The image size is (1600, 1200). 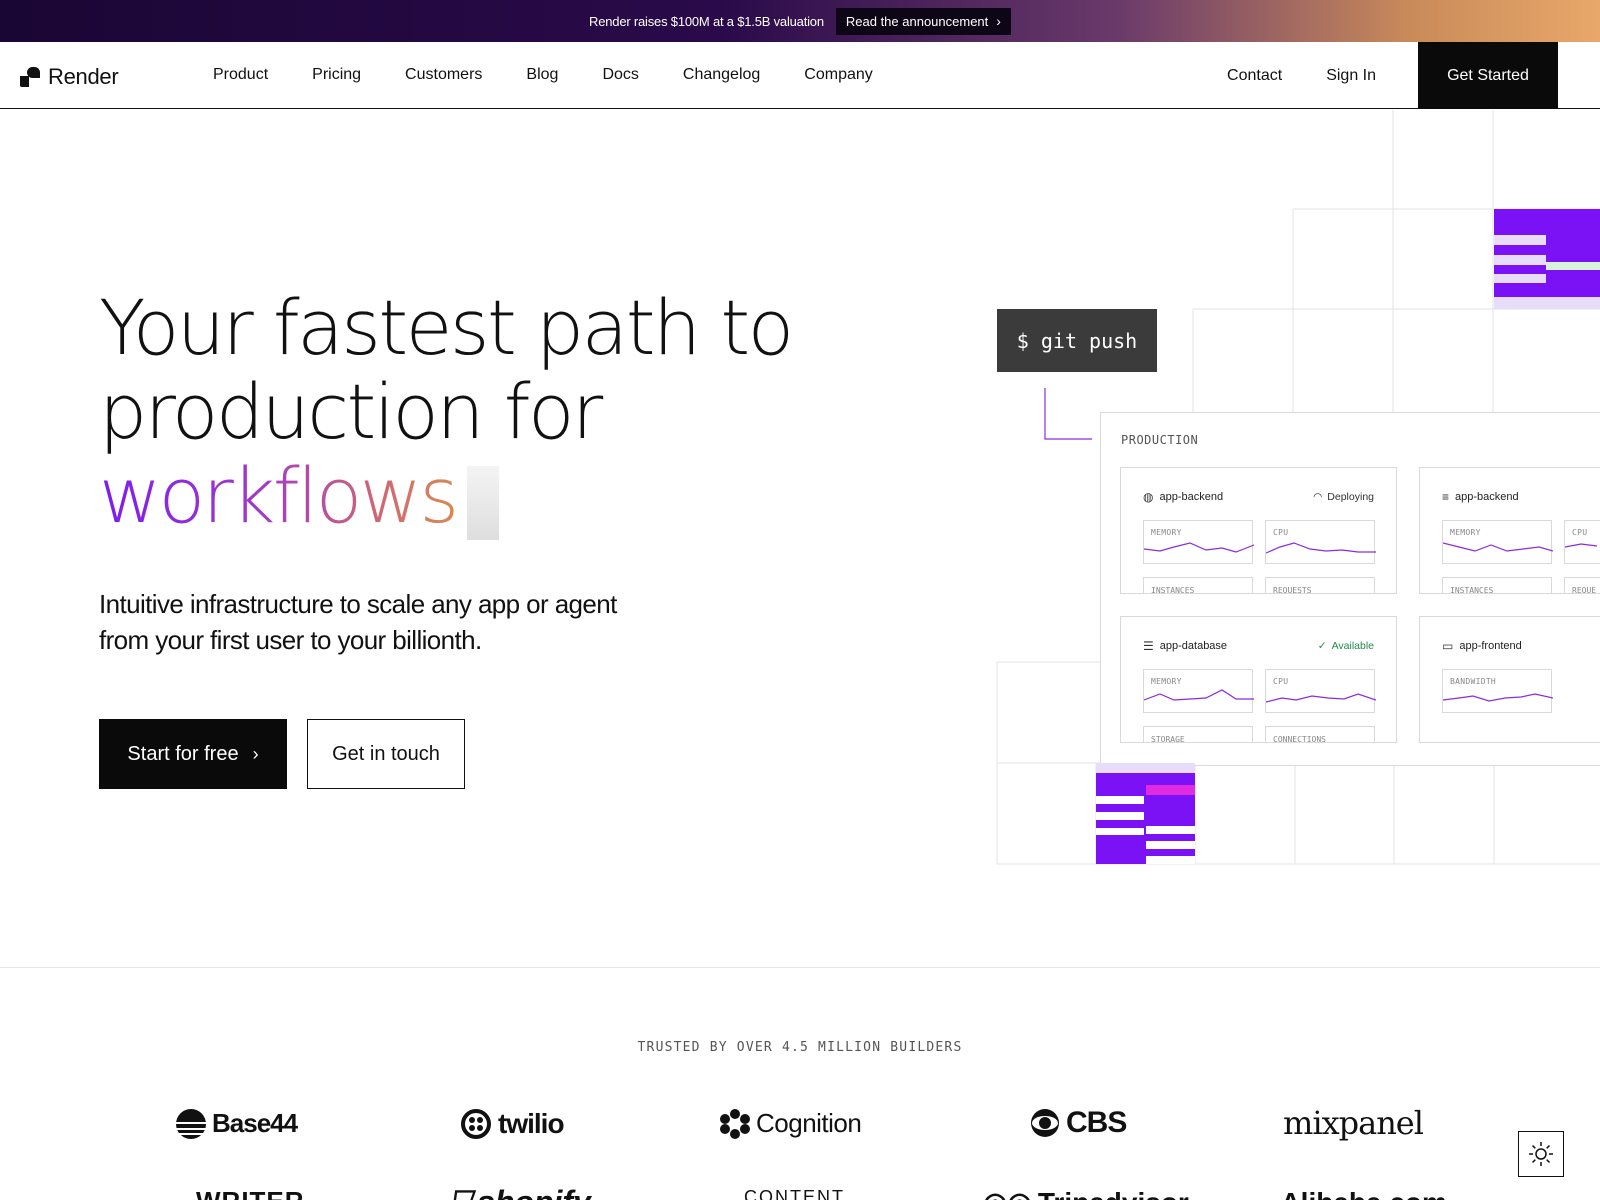 I want to click on metric-storage: STORAGE, so click(x=1198, y=734).